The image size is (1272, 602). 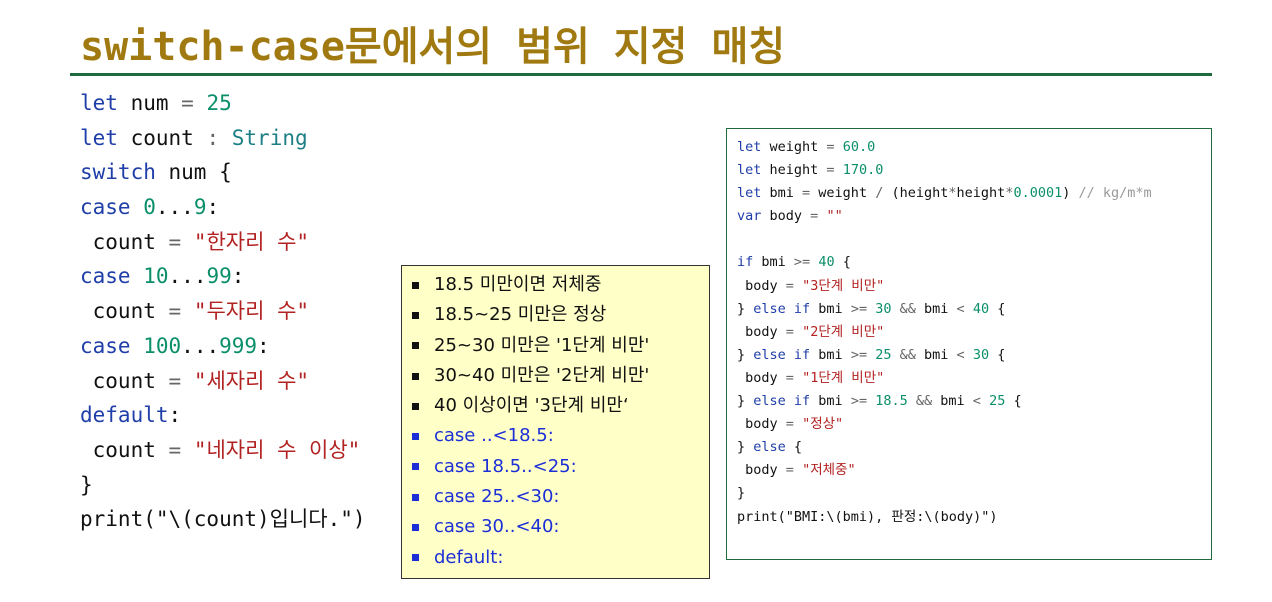 What do you see at coordinates (802, 262) in the screenshot?
I see `code-token: >=` at bounding box center [802, 262].